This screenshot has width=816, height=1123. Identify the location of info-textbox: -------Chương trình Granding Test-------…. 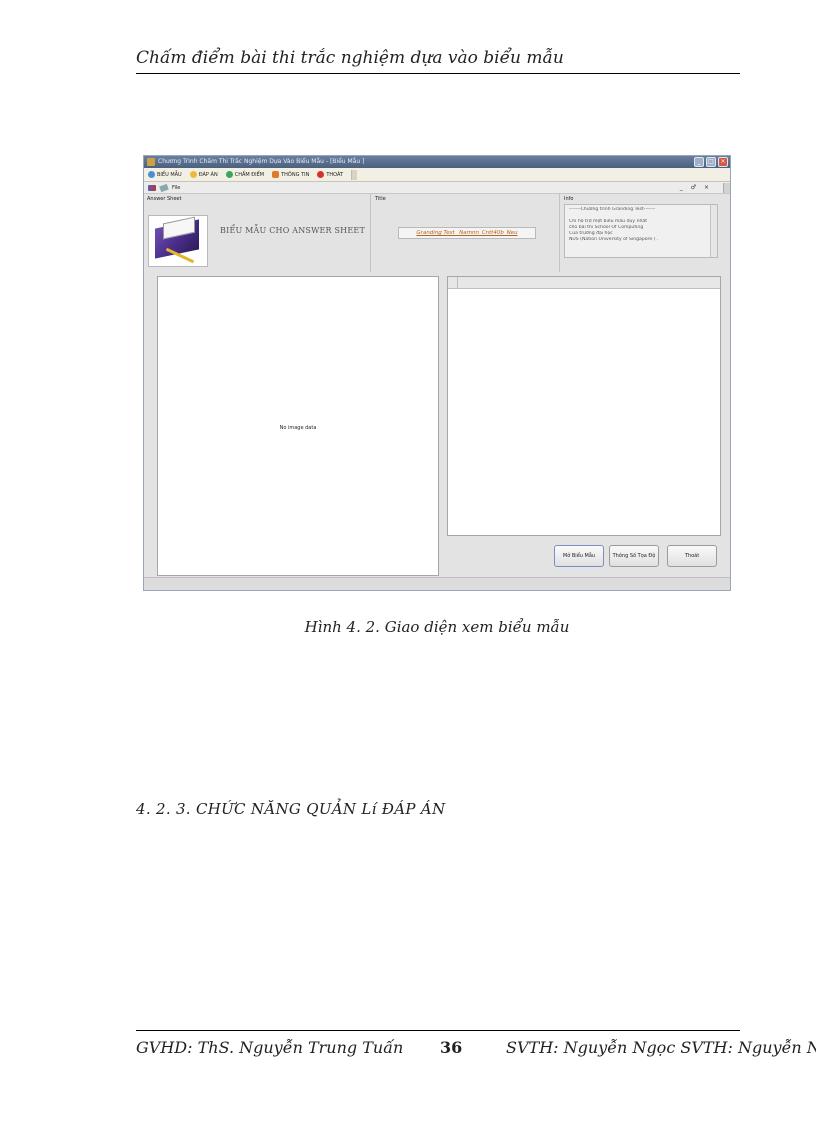
(641, 231).